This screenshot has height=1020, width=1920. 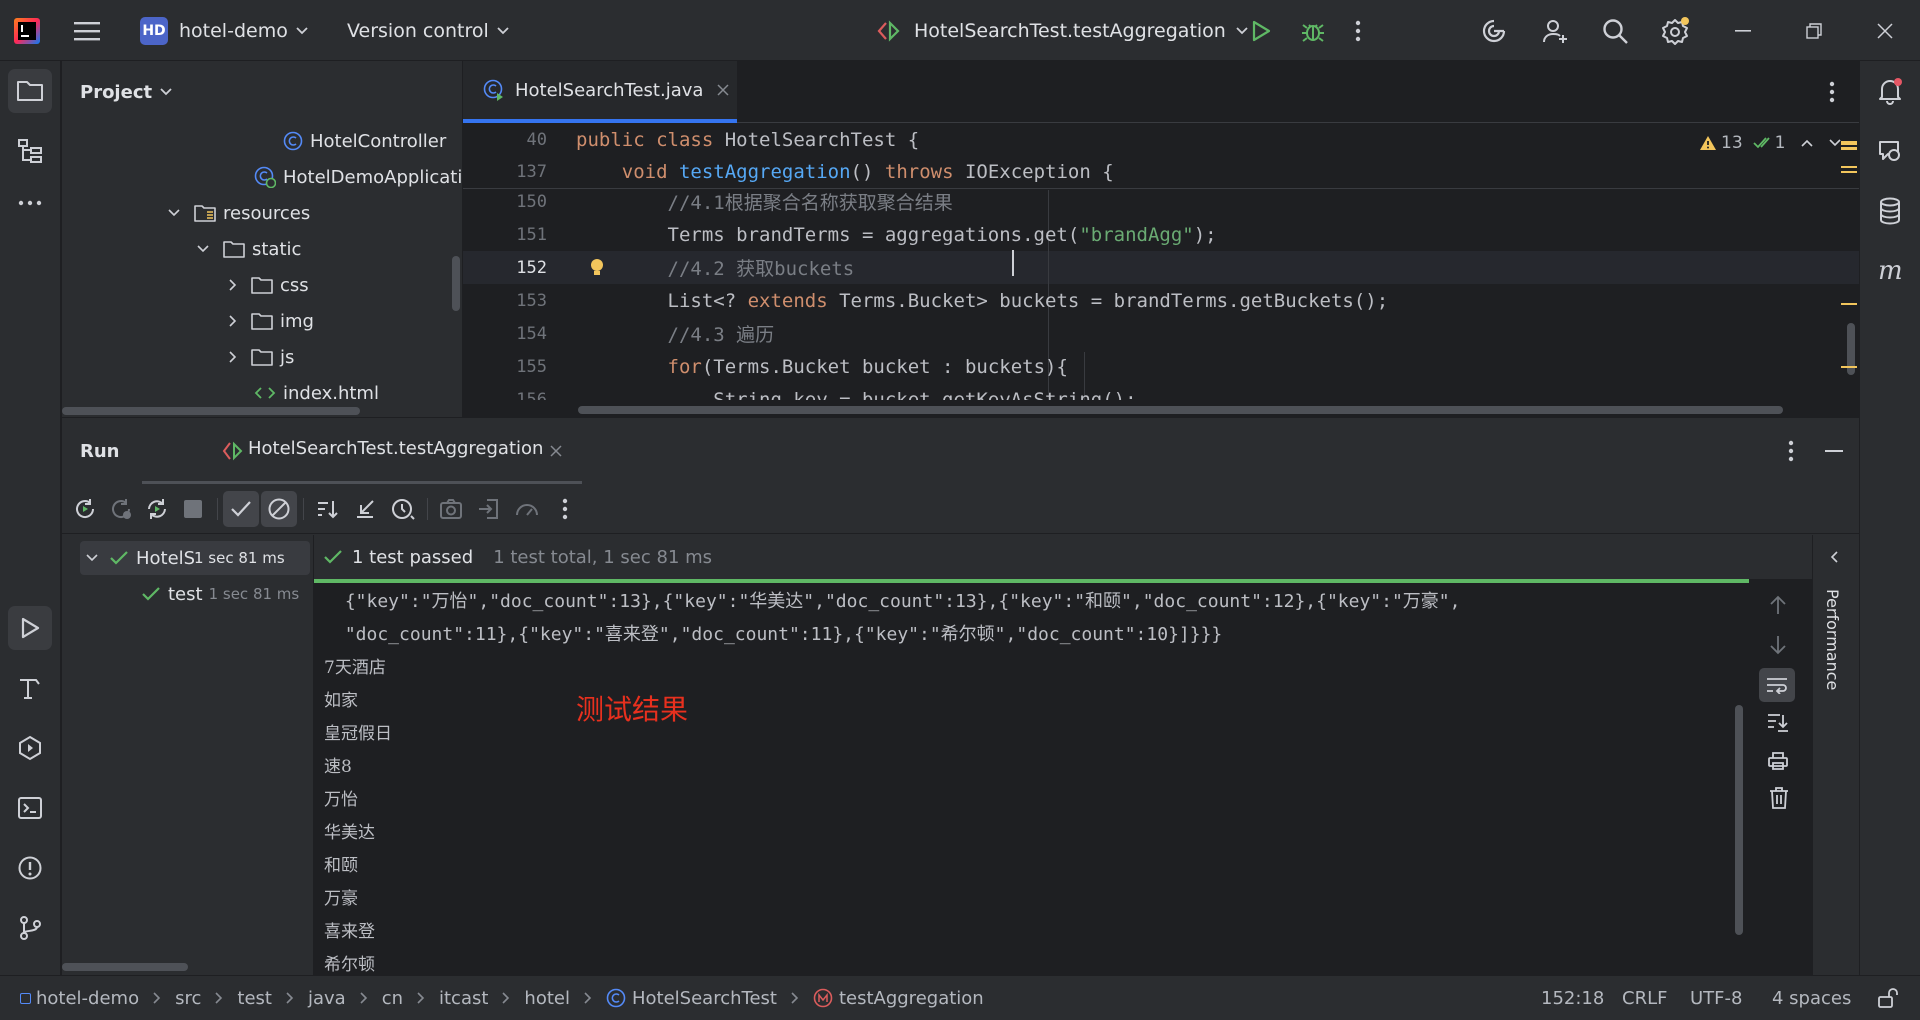 What do you see at coordinates (1358, 30) in the screenshot?
I see `more-actions-icon` at bounding box center [1358, 30].